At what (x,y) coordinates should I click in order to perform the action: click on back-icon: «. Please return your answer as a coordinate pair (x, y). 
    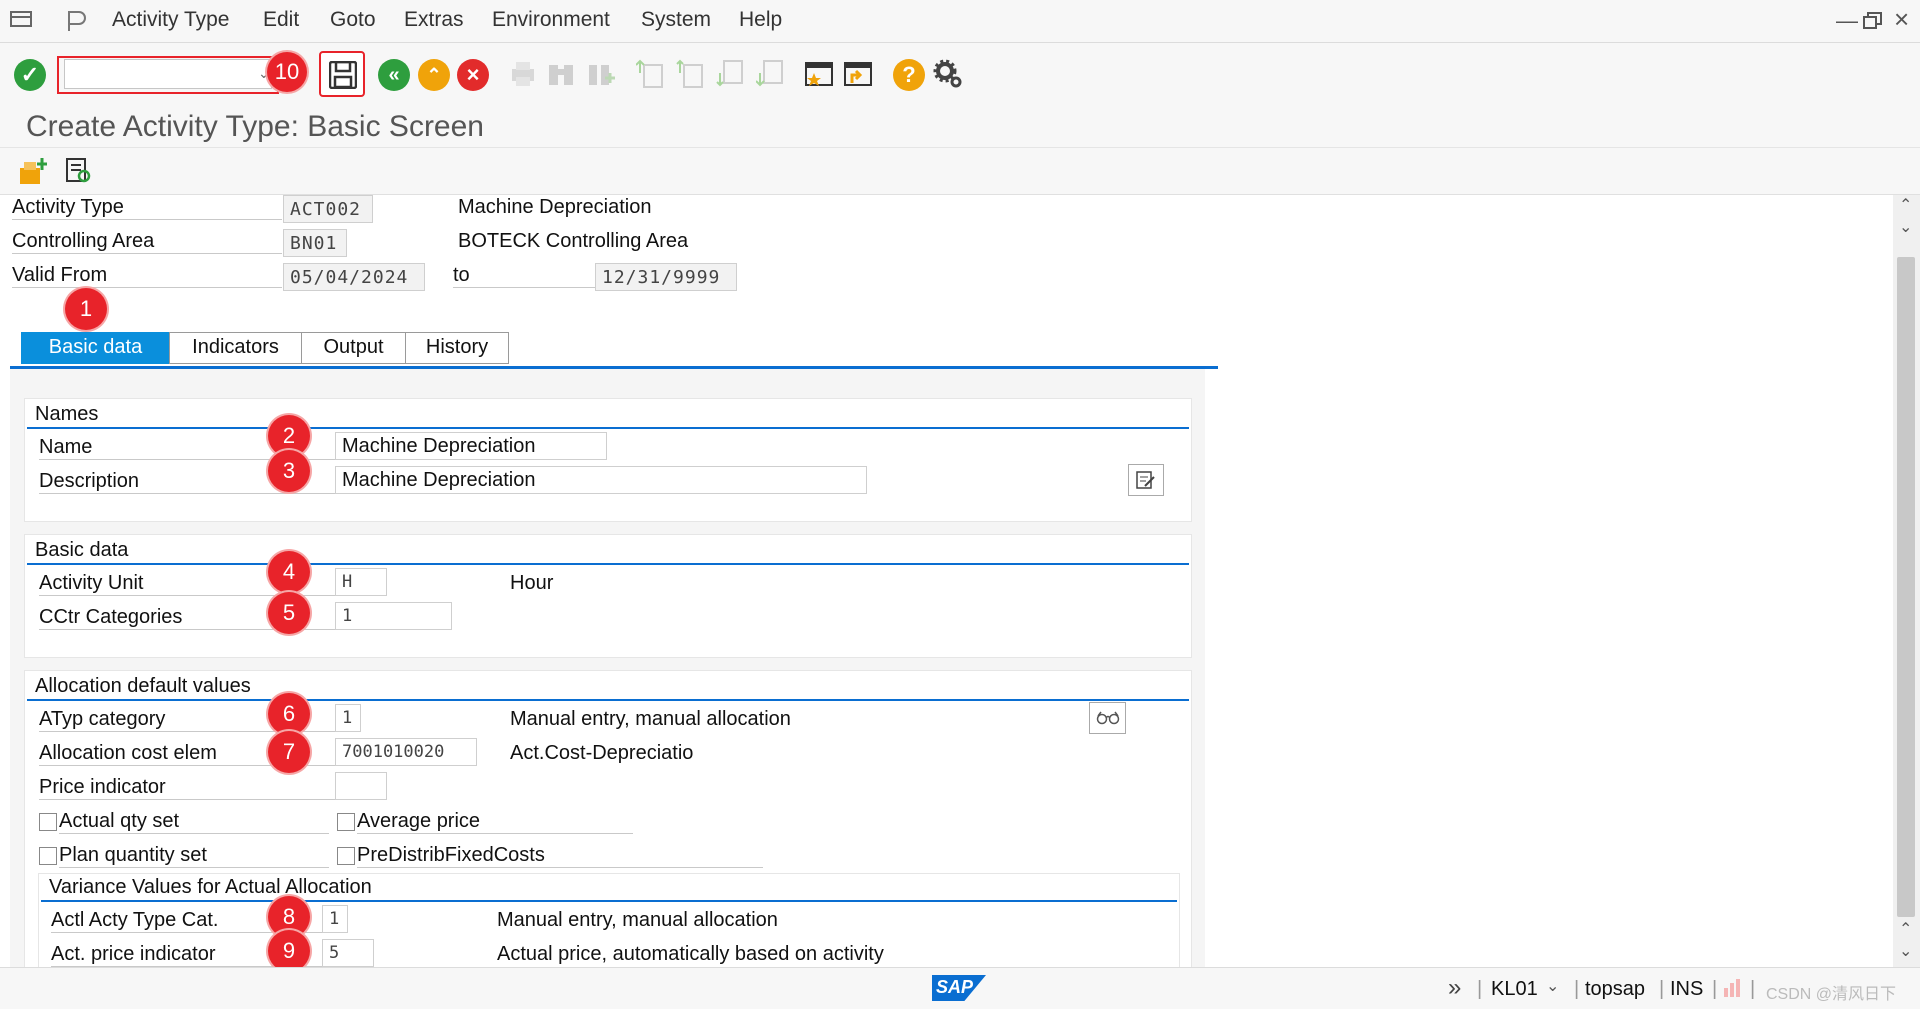
    Looking at the image, I should click on (394, 75).